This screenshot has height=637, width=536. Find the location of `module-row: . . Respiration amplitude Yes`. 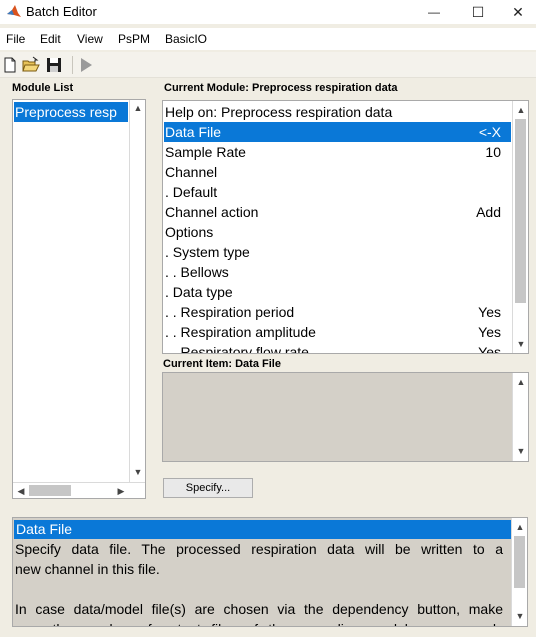

module-row: . . Respiration amplitude Yes is located at coordinates (337, 332).